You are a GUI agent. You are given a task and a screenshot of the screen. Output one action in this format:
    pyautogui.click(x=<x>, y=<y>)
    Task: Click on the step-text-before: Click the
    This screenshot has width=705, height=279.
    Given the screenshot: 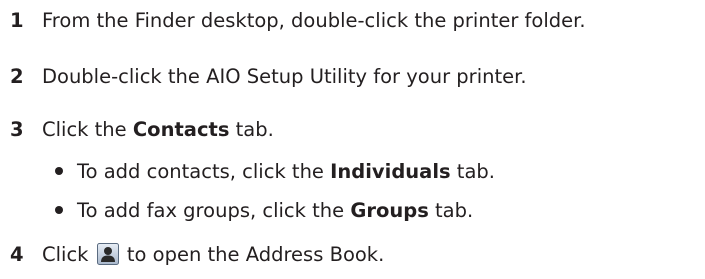 What is the action you would take?
    pyautogui.click(x=87, y=129)
    